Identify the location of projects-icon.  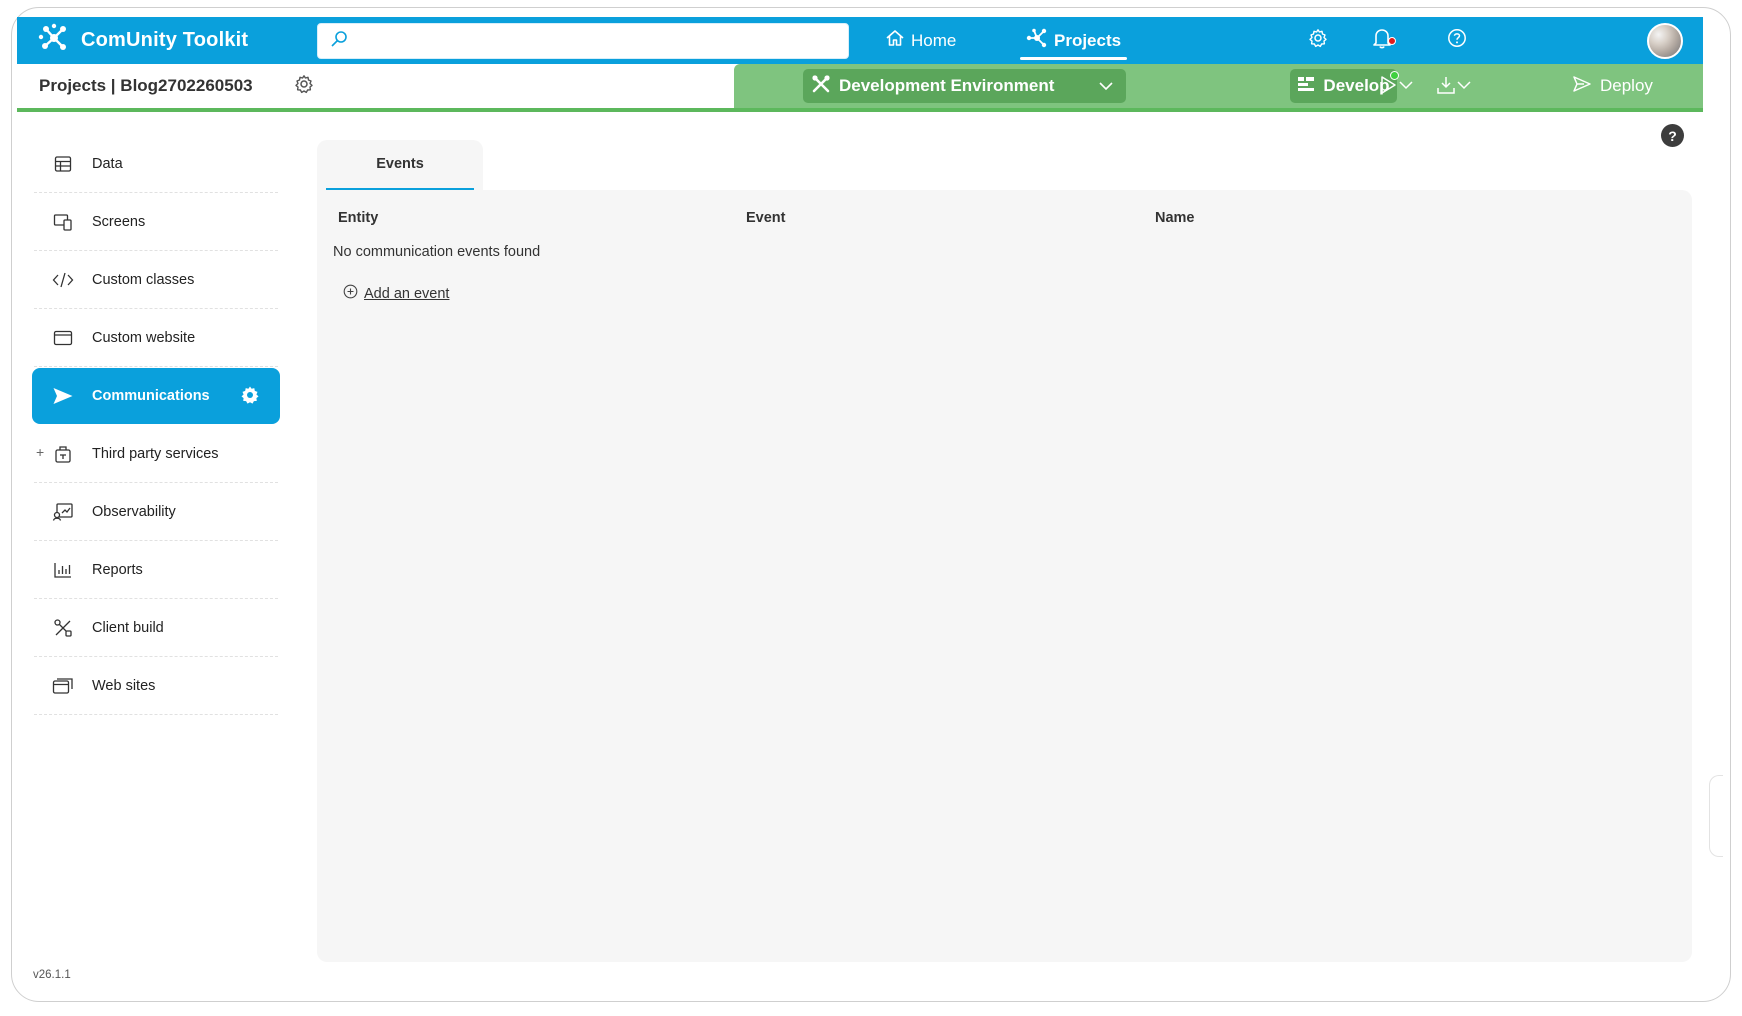
(1040, 40).